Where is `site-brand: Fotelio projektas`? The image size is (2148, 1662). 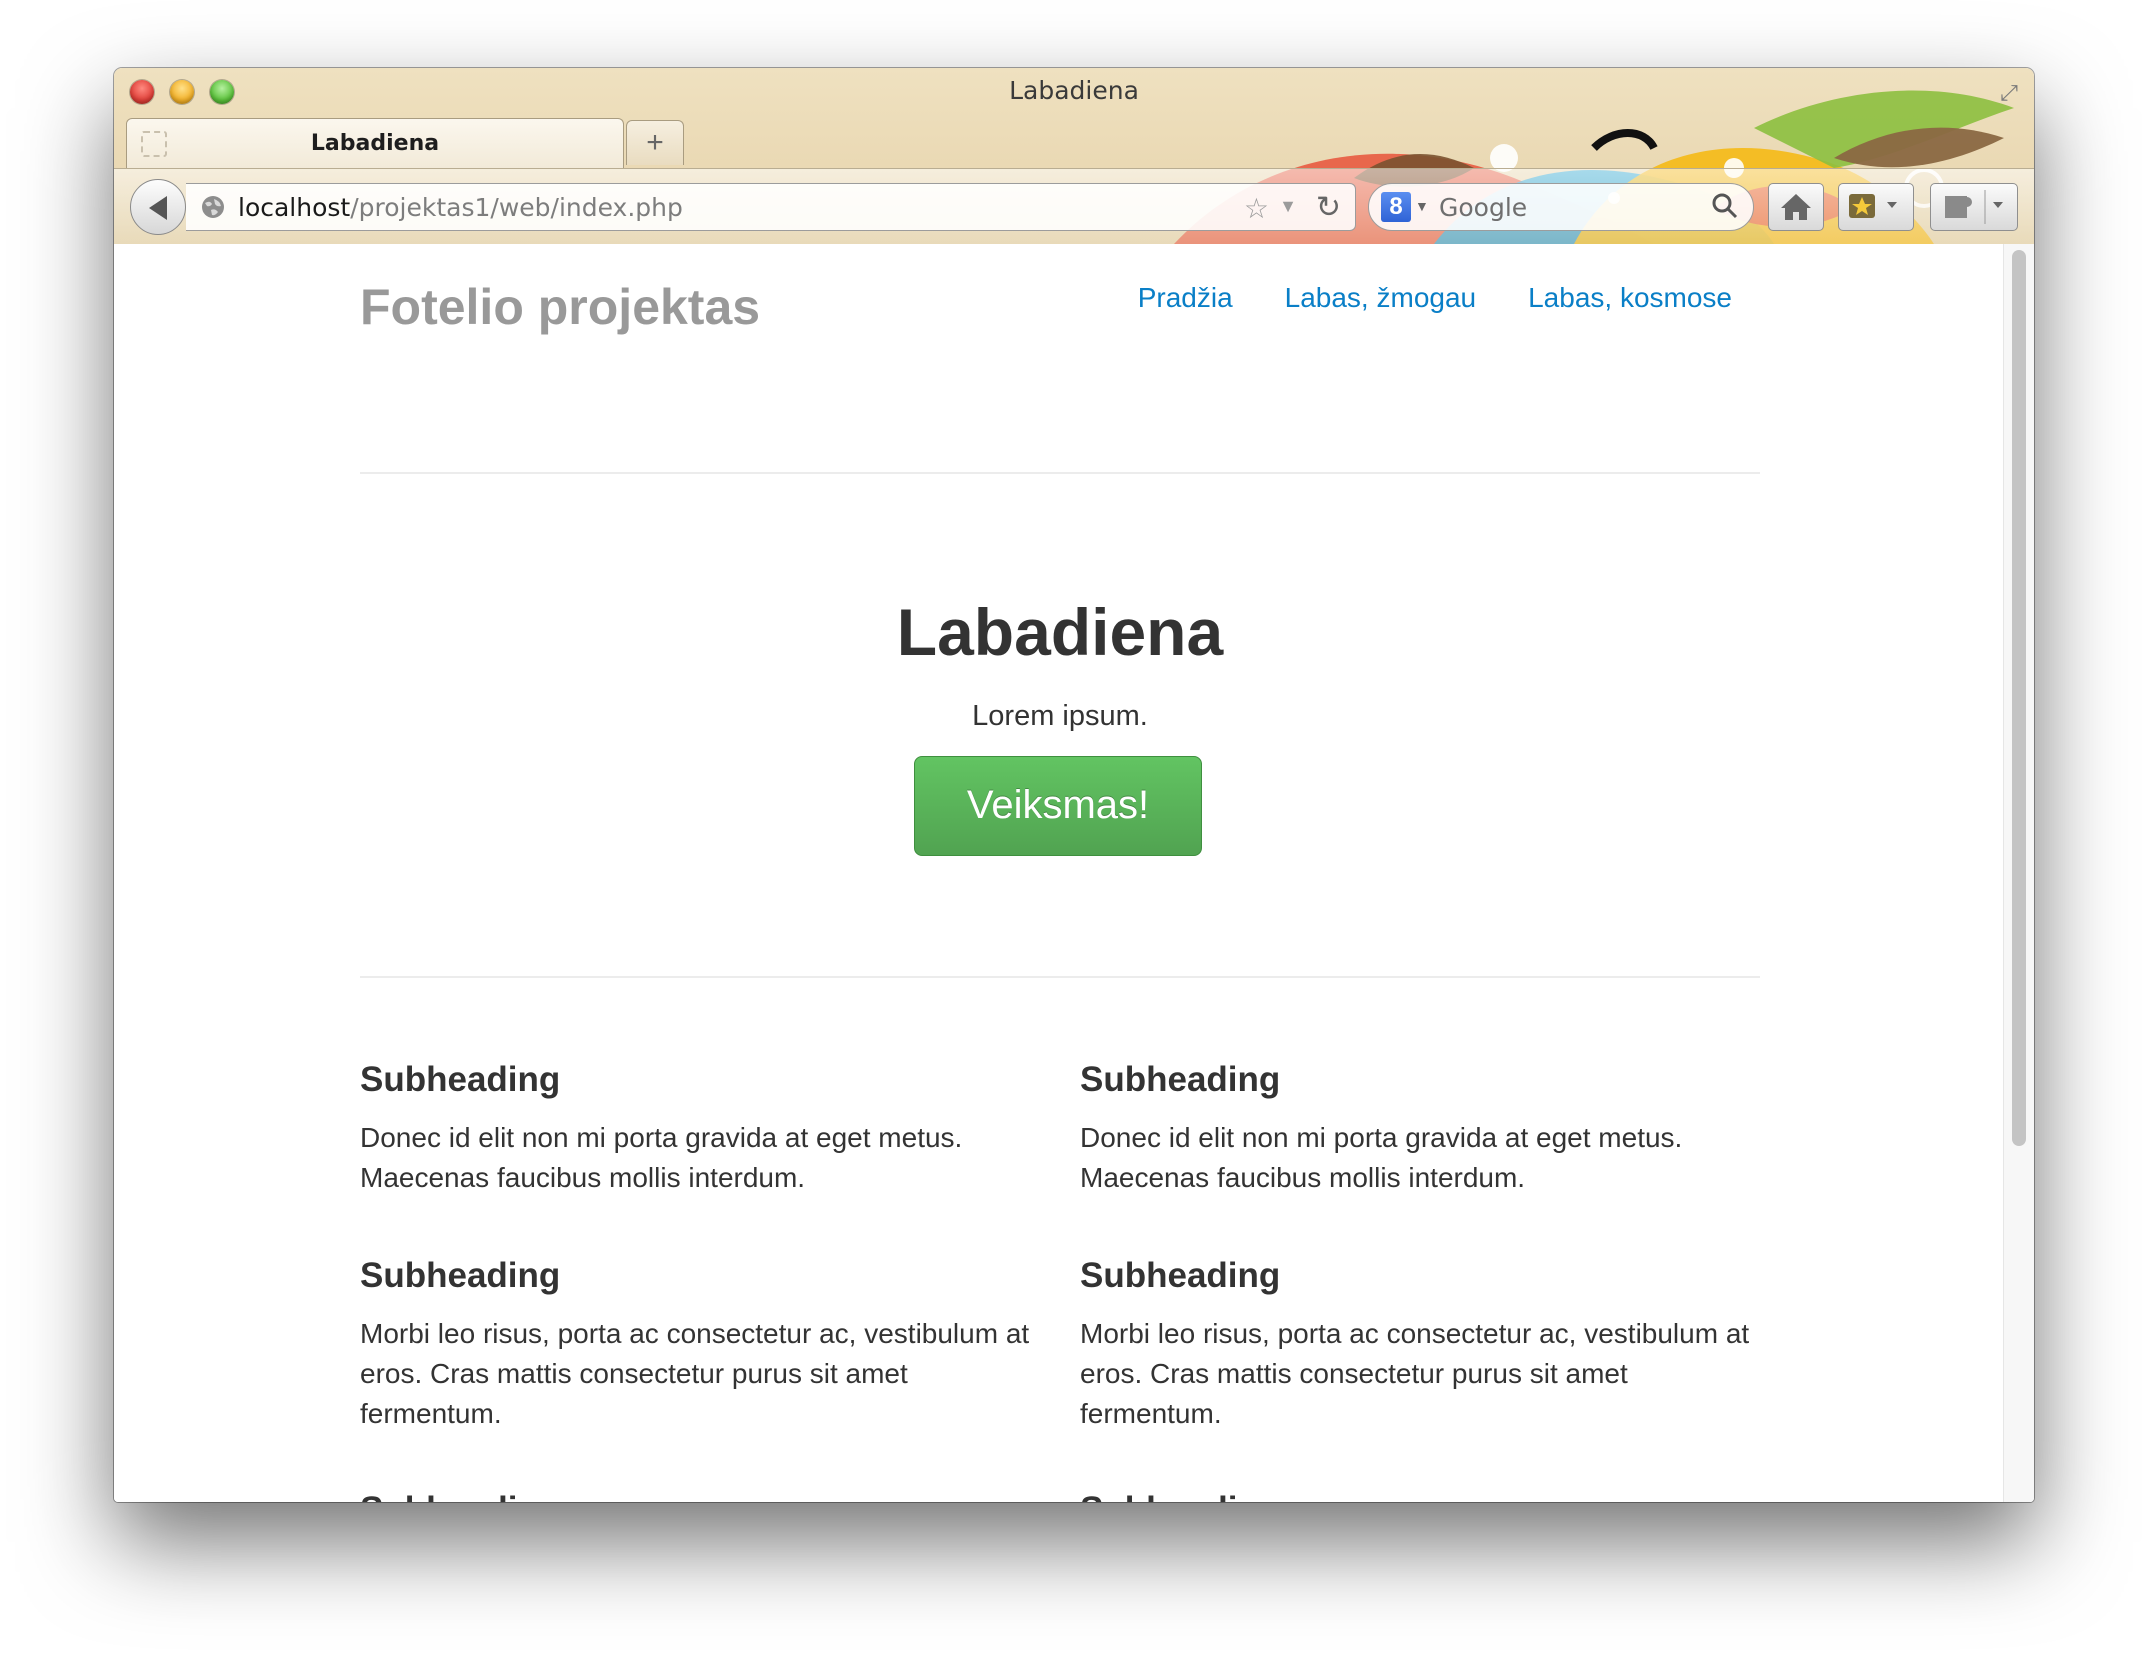 site-brand: Fotelio projektas is located at coordinates (560, 307).